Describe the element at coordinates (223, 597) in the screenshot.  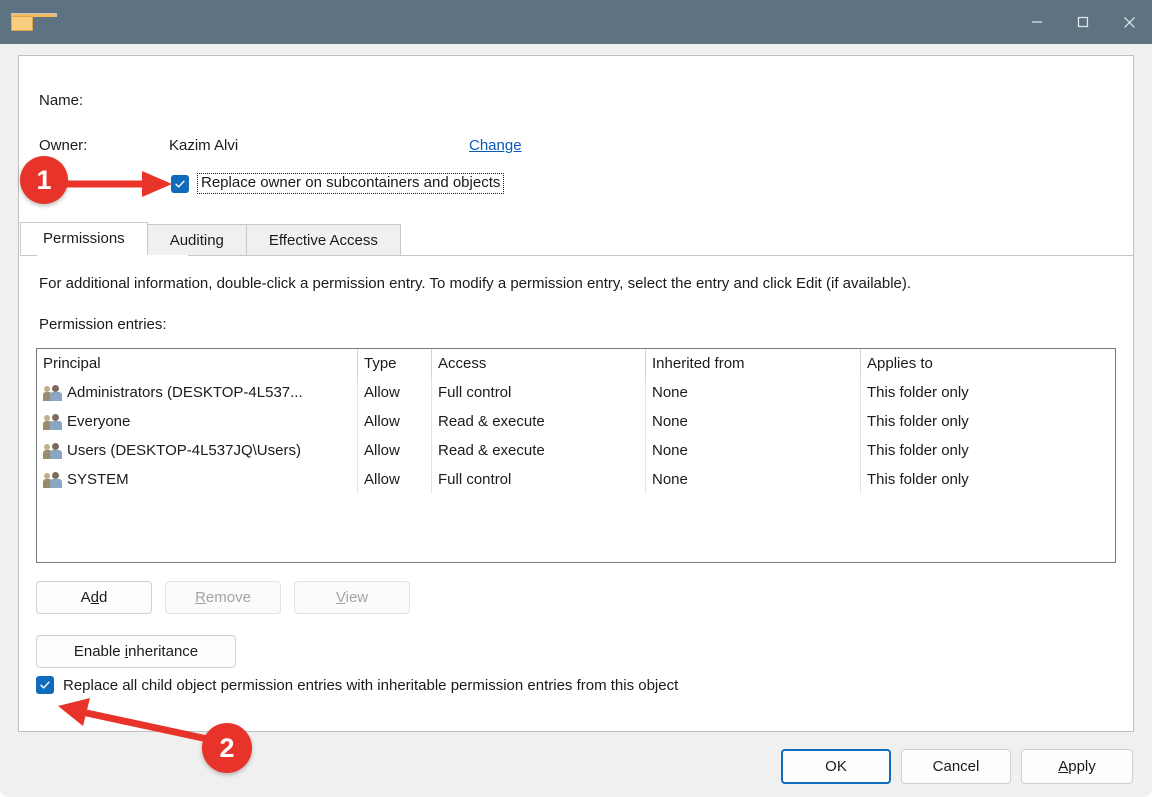
I see `remove-button: Remove` at that location.